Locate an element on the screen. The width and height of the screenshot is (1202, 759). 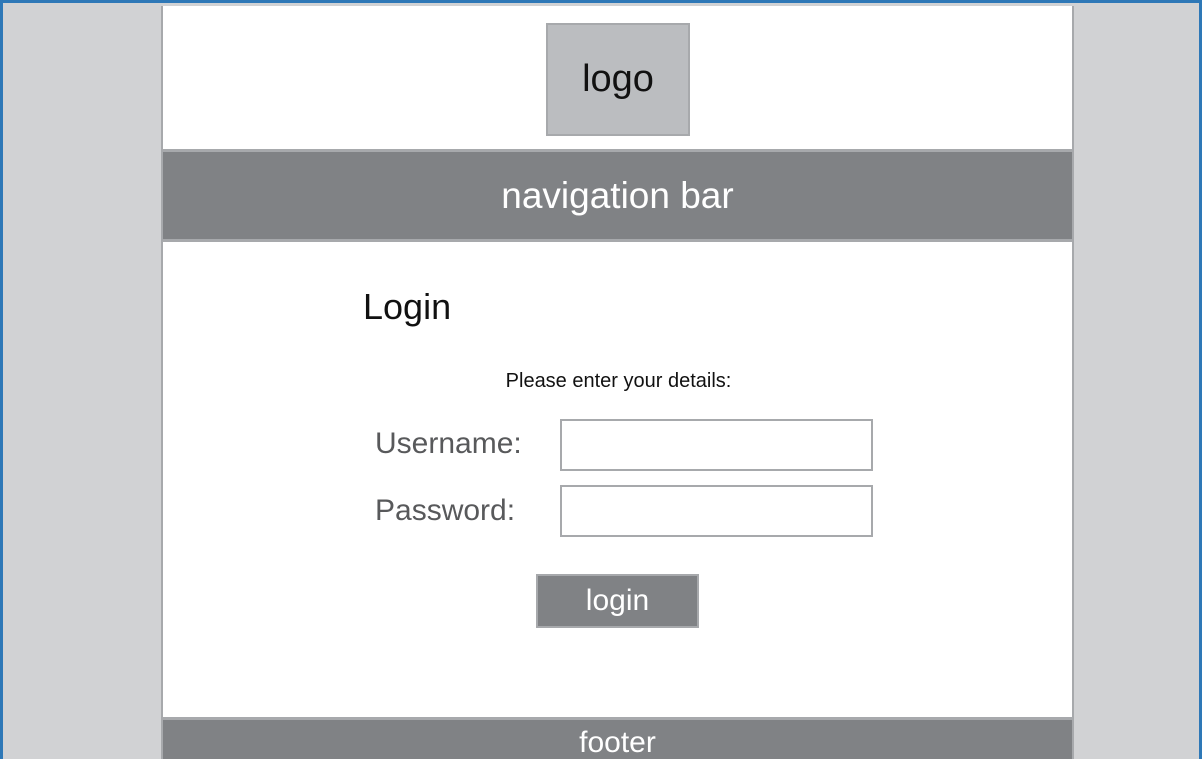
navigation-bar: navigation bar is located at coordinates (617, 195).